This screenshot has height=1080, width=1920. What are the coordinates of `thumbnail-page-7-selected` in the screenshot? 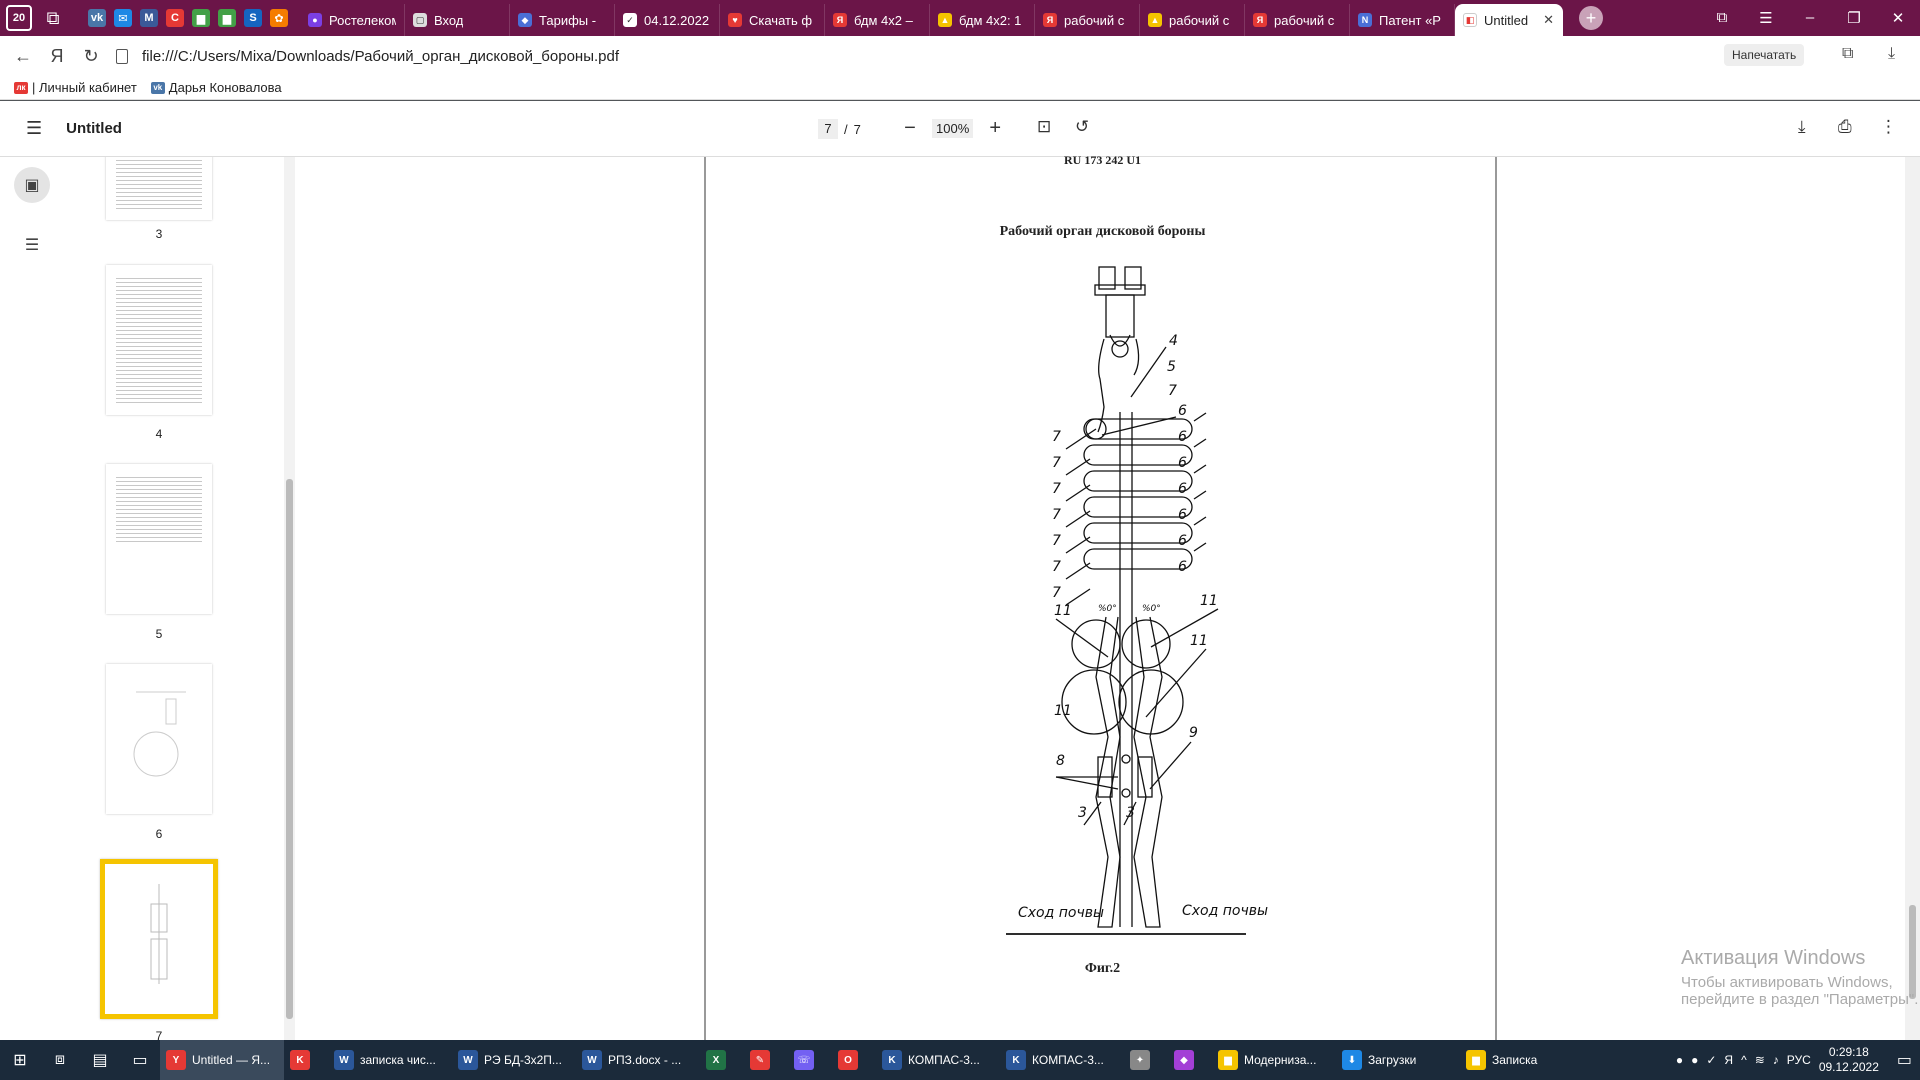 It's located at (159, 939).